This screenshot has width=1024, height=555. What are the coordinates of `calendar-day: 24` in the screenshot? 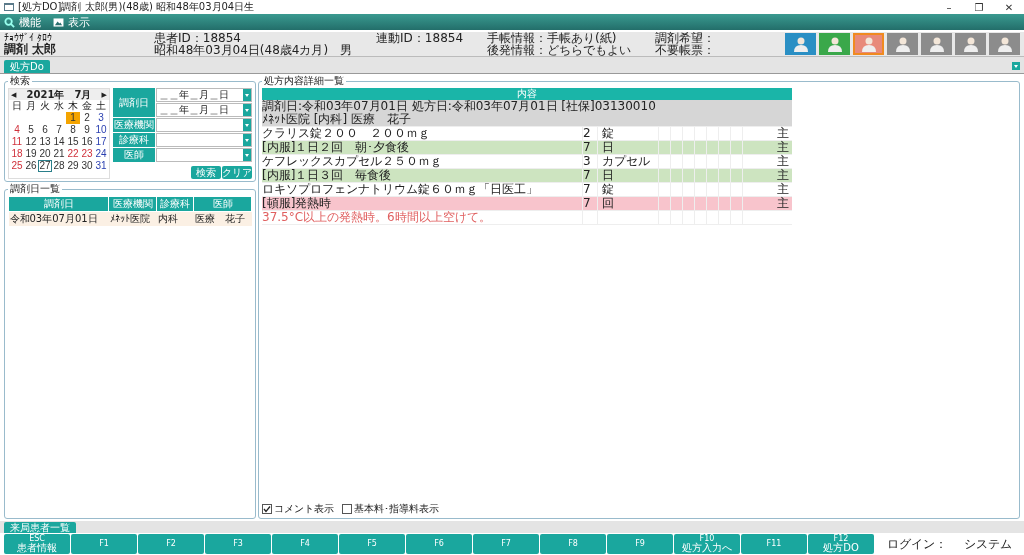 It's located at (101, 154).